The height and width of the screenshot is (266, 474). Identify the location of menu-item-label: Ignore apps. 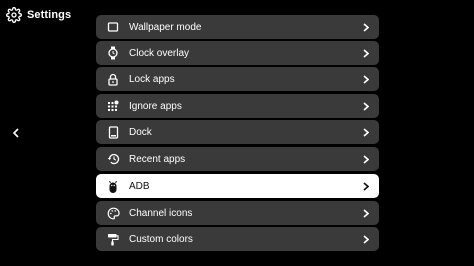
(155, 106).